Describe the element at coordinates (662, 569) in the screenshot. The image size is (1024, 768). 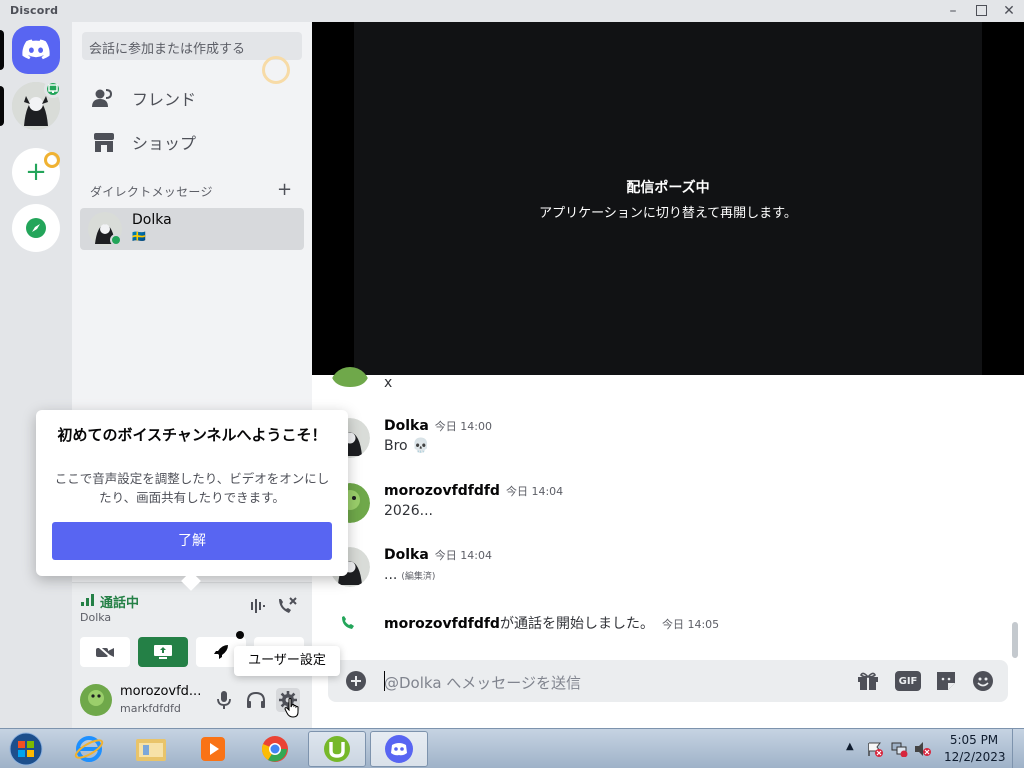
I see `message-item: Dolka 今日 14:04 ... (編集済)` at that location.